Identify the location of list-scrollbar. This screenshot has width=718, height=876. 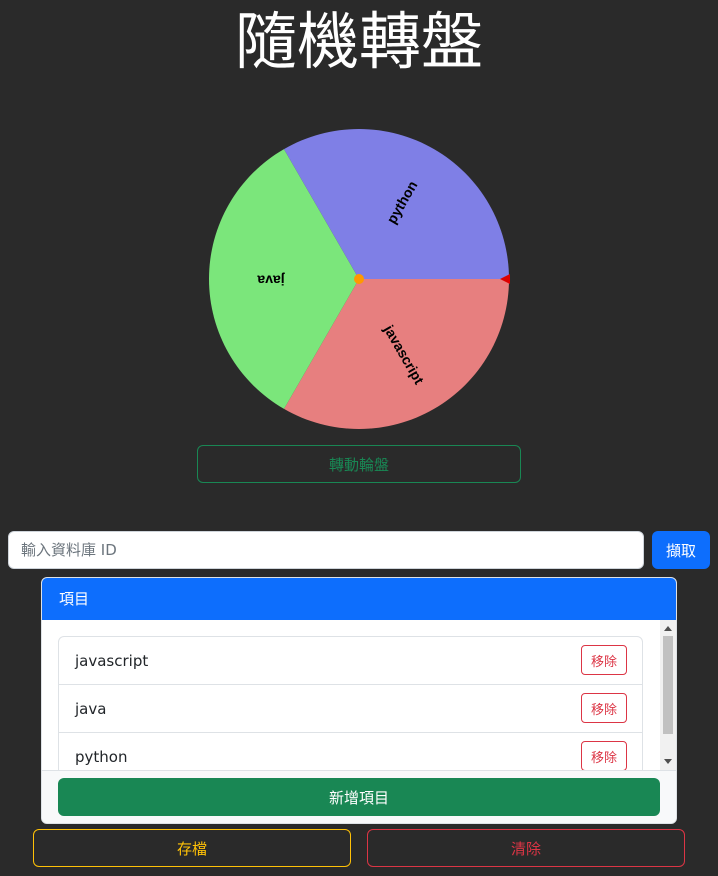
(668, 695).